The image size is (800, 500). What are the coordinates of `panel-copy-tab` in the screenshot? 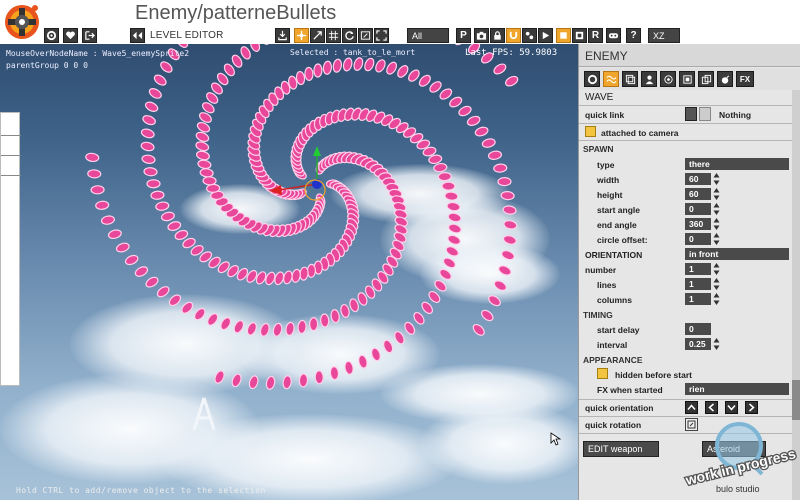 It's located at (706, 79).